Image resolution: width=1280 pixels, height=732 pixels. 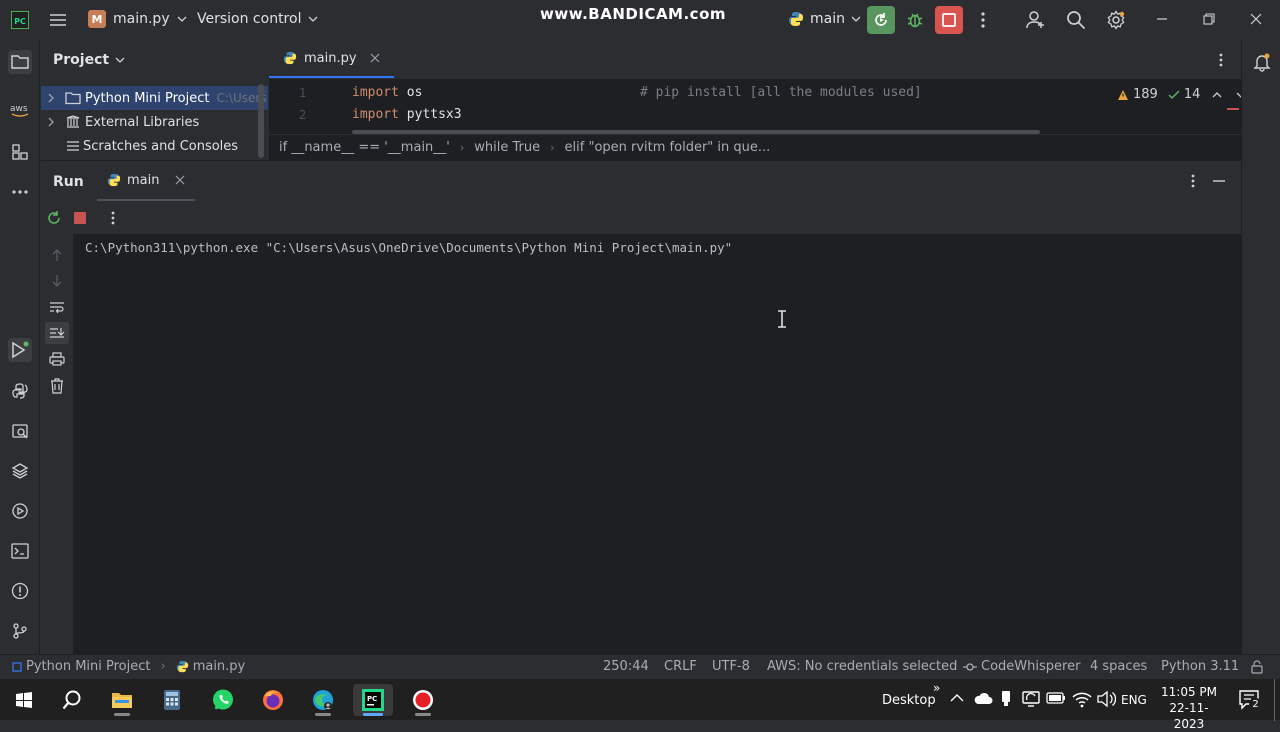 What do you see at coordinates (88, 666) in the screenshot?
I see `status-project-name: Python Mini Project` at bounding box center [88, 666].